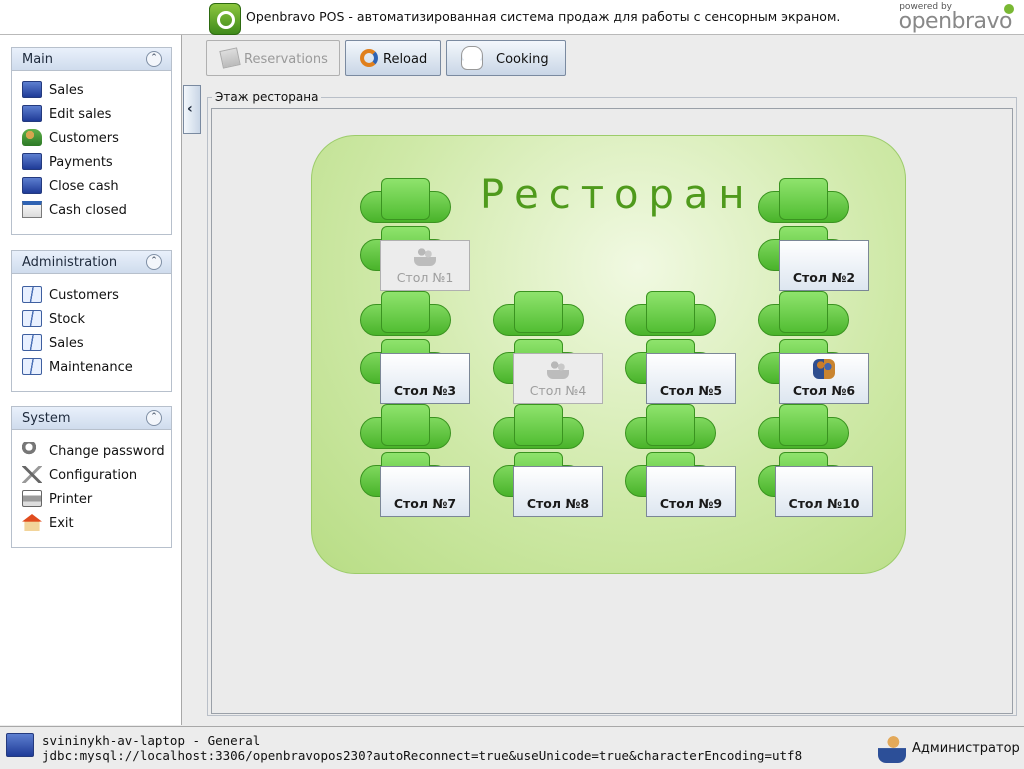  I want to click on brand-name: openbravo, so click(955, 21).